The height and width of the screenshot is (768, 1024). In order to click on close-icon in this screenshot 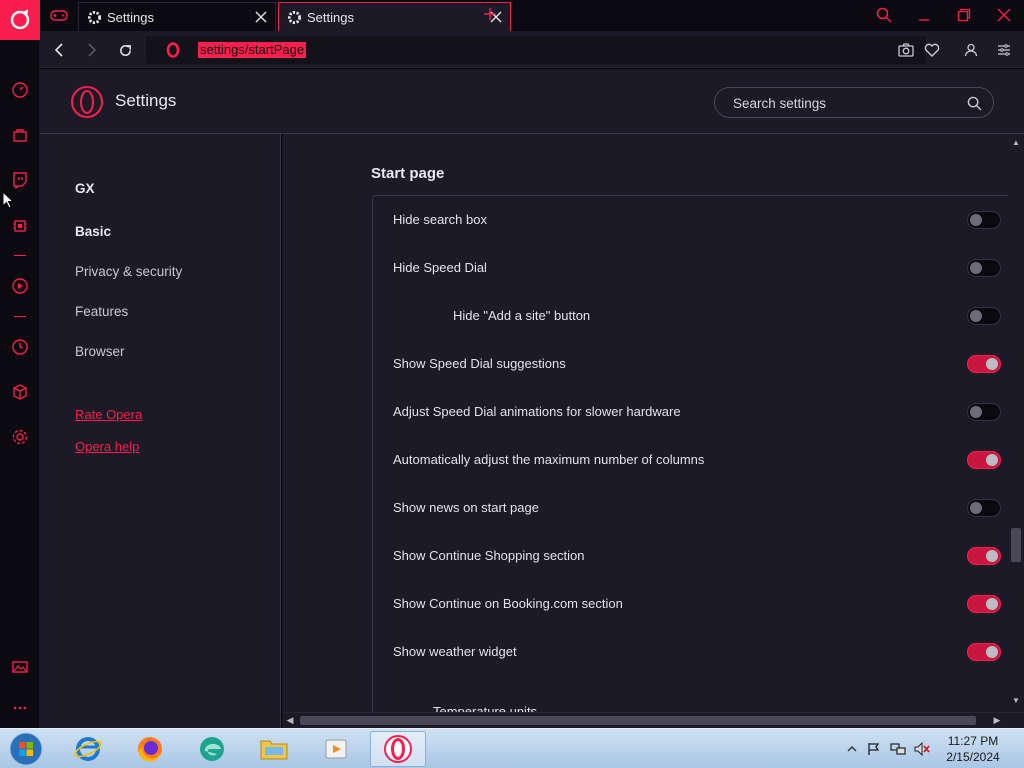, I will do `click(261, 17)`.